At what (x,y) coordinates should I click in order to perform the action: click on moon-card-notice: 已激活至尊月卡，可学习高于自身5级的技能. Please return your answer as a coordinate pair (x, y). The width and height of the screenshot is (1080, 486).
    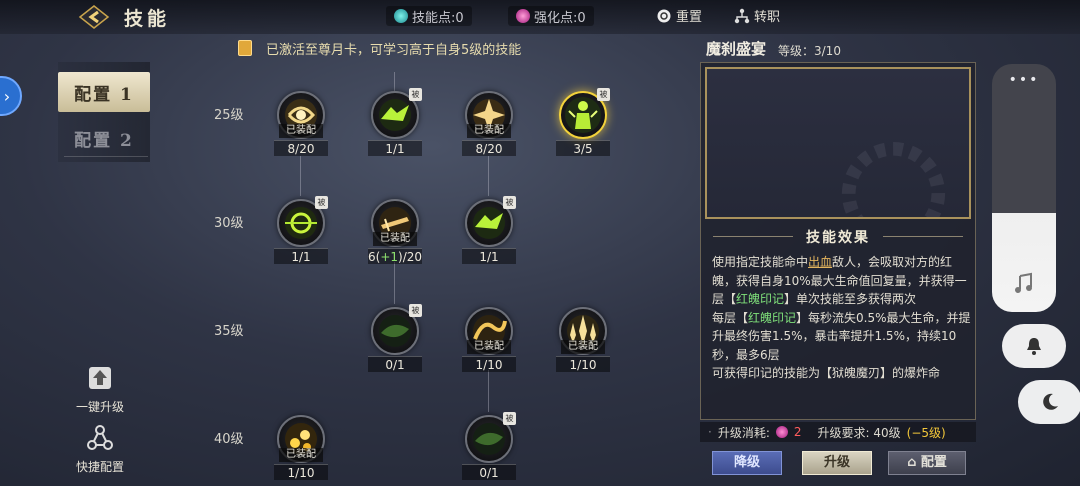
    Looking at the image, I should click on (379, 48).